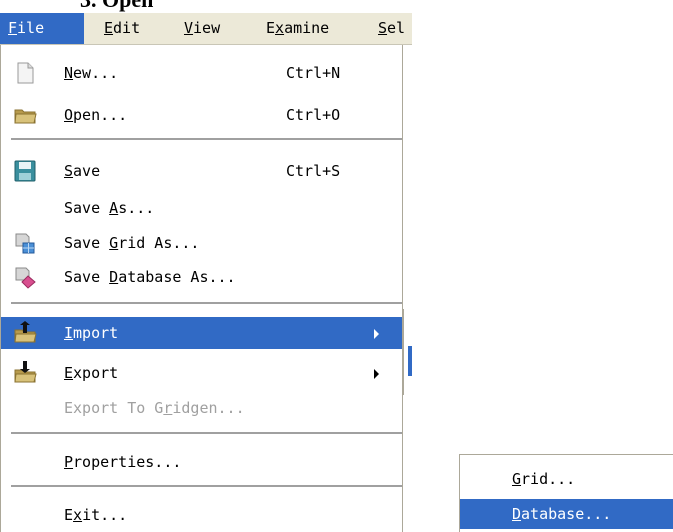 This screenshot has height=532, width=673. What do you see at coordinates (91, 373) in the screenshot?
I see `menu-item-export-label: Export` at bounding box center [91, 373].